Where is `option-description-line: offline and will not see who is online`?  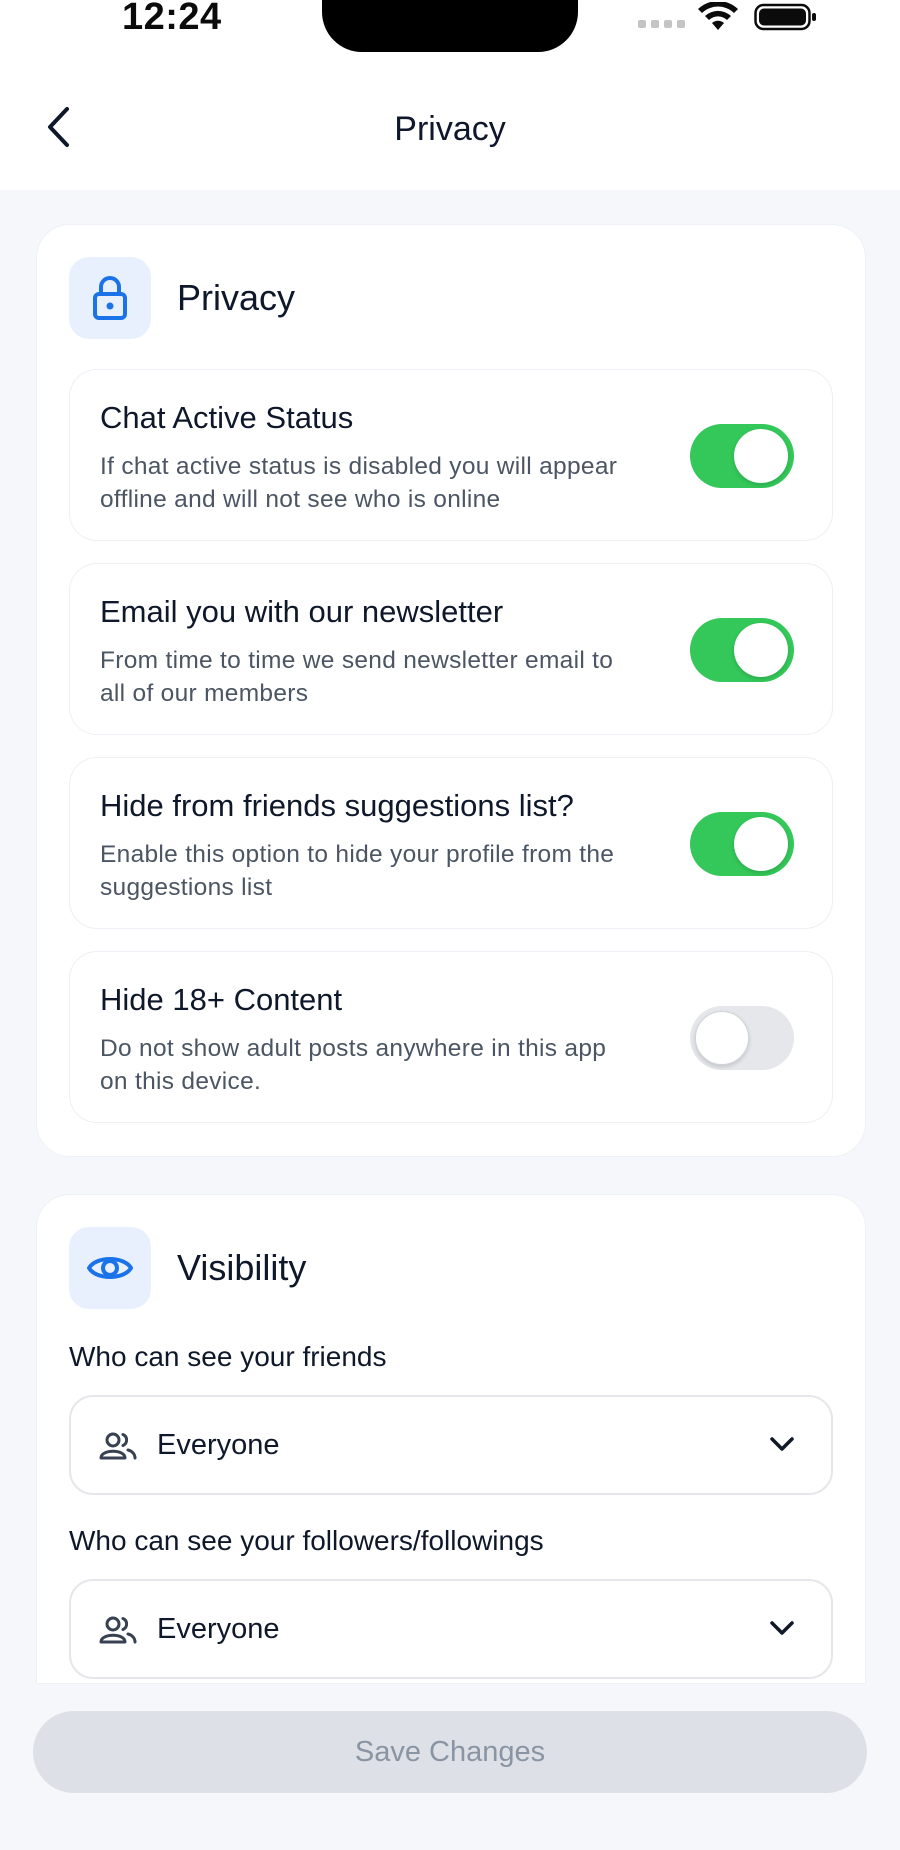 option-description-line: offline and will not see who is online is located at coordinates (300, 499).